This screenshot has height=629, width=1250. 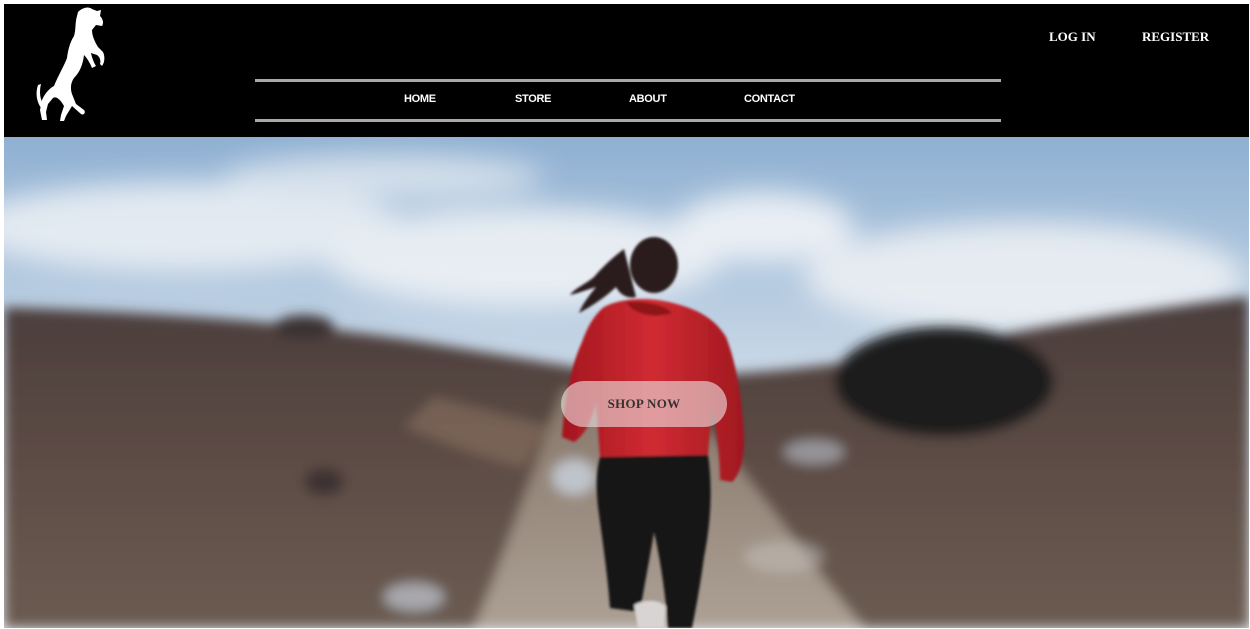 What do you see at coordinates (1175, 37) in the screenshot?
I see `register-link: REGISTER` at bounding box center [1175, 37].